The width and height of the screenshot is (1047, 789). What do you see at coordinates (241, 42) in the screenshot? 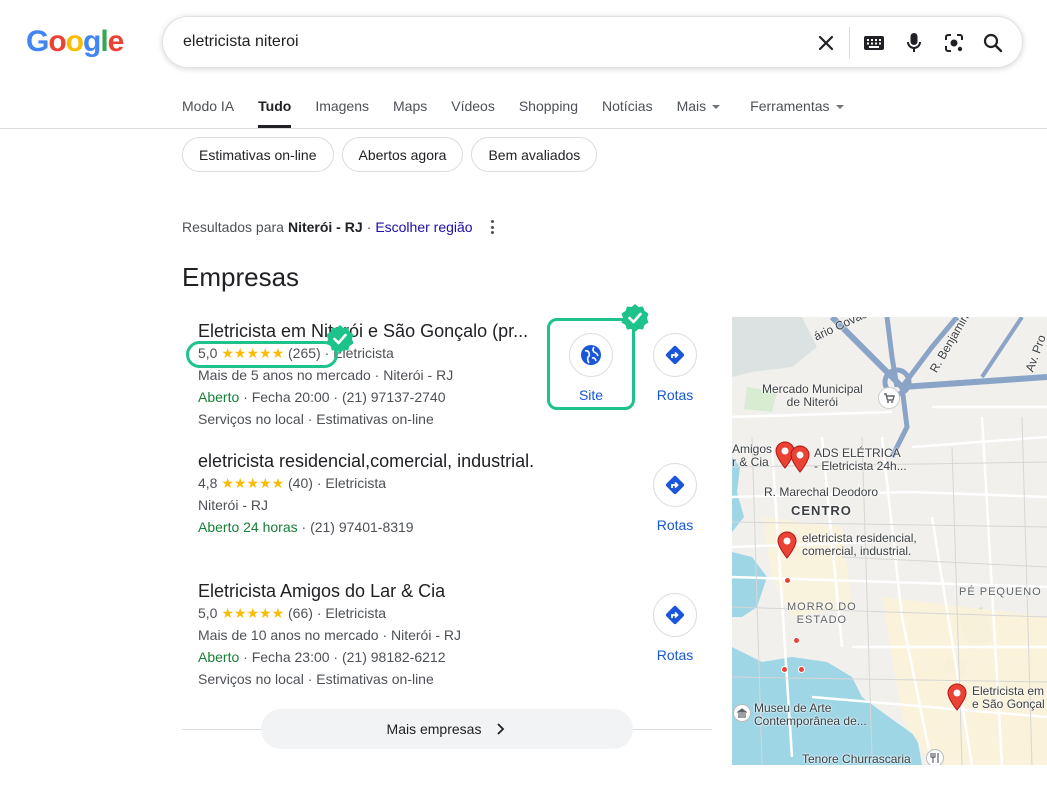
I see `search-input: eletricista niteroi` at bounding box center [241, 42].